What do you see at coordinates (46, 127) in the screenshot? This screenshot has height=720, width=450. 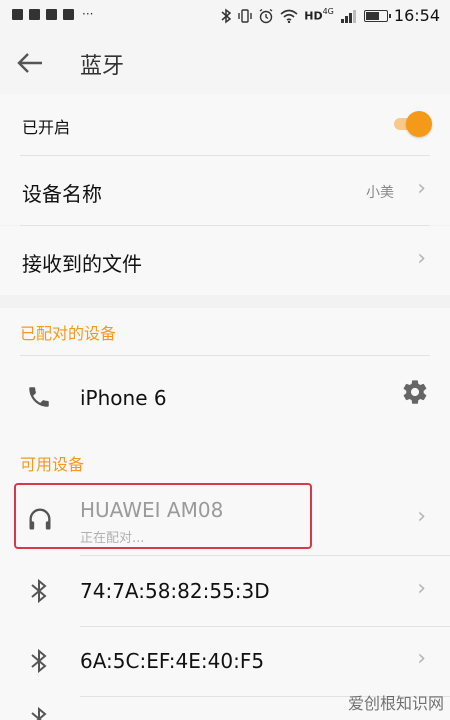 I see `toggle-label: 已开启` at bounding box center [46, 127].